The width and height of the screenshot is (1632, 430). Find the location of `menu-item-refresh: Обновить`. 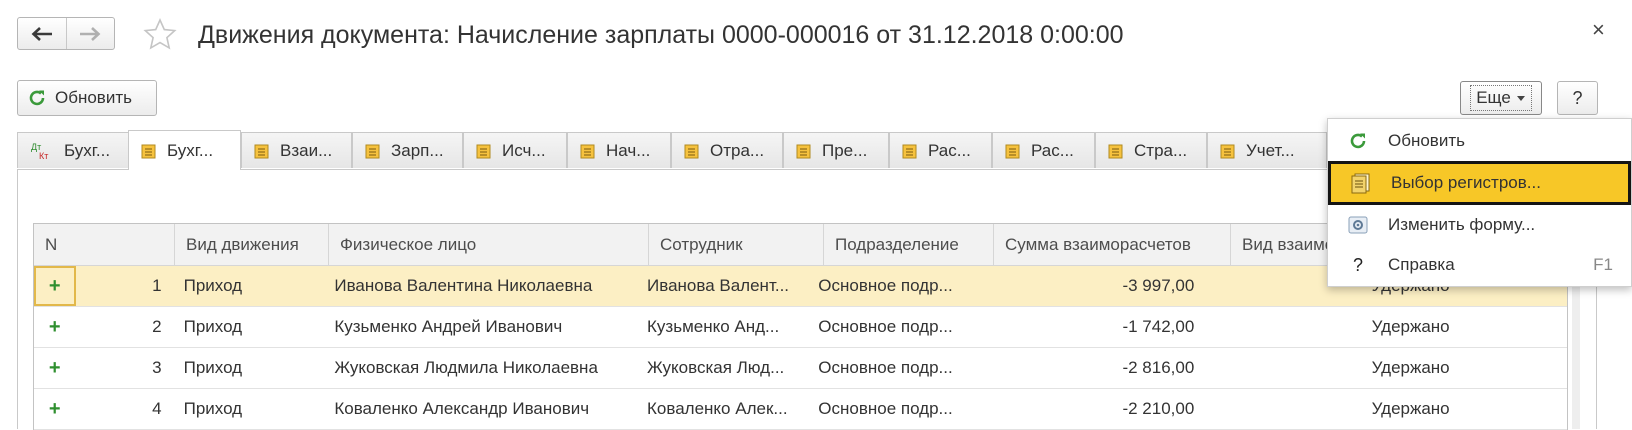

menu-item-refresh: Обновить is located at coordinates (1479, 141).